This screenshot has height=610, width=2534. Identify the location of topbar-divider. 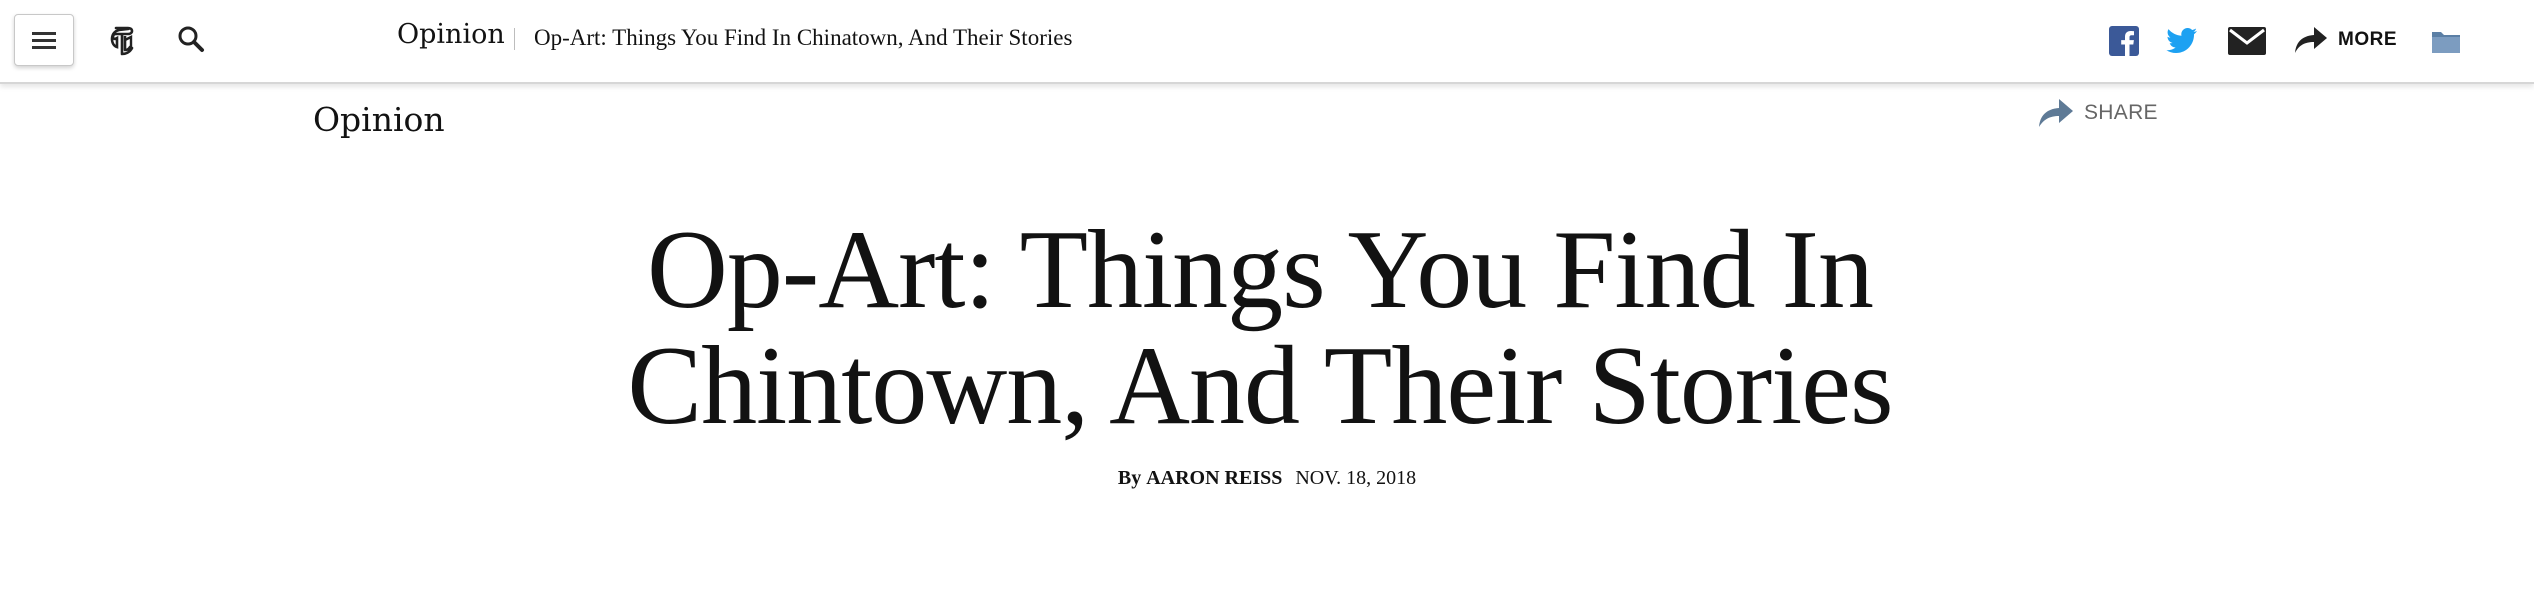
(514, 39).